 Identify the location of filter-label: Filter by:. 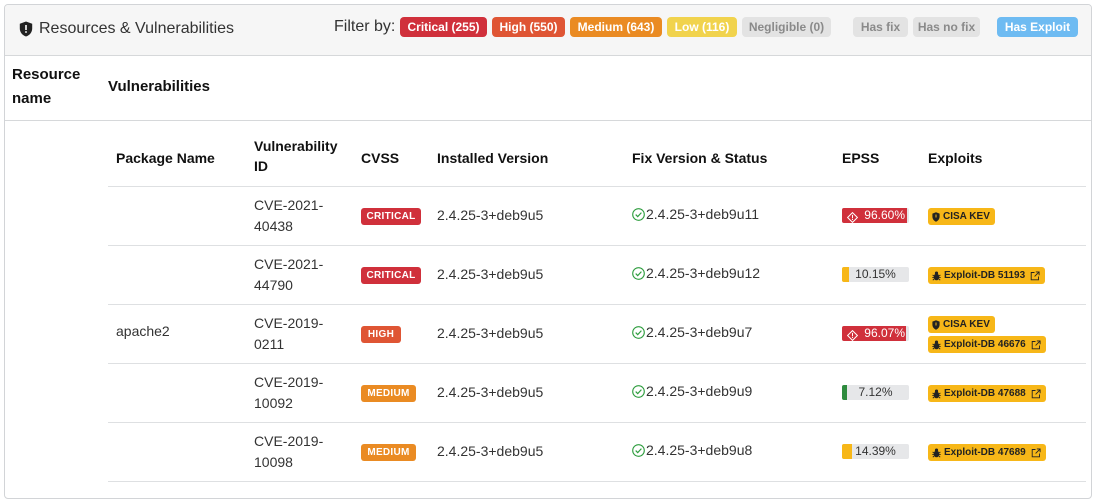
(365, 26).